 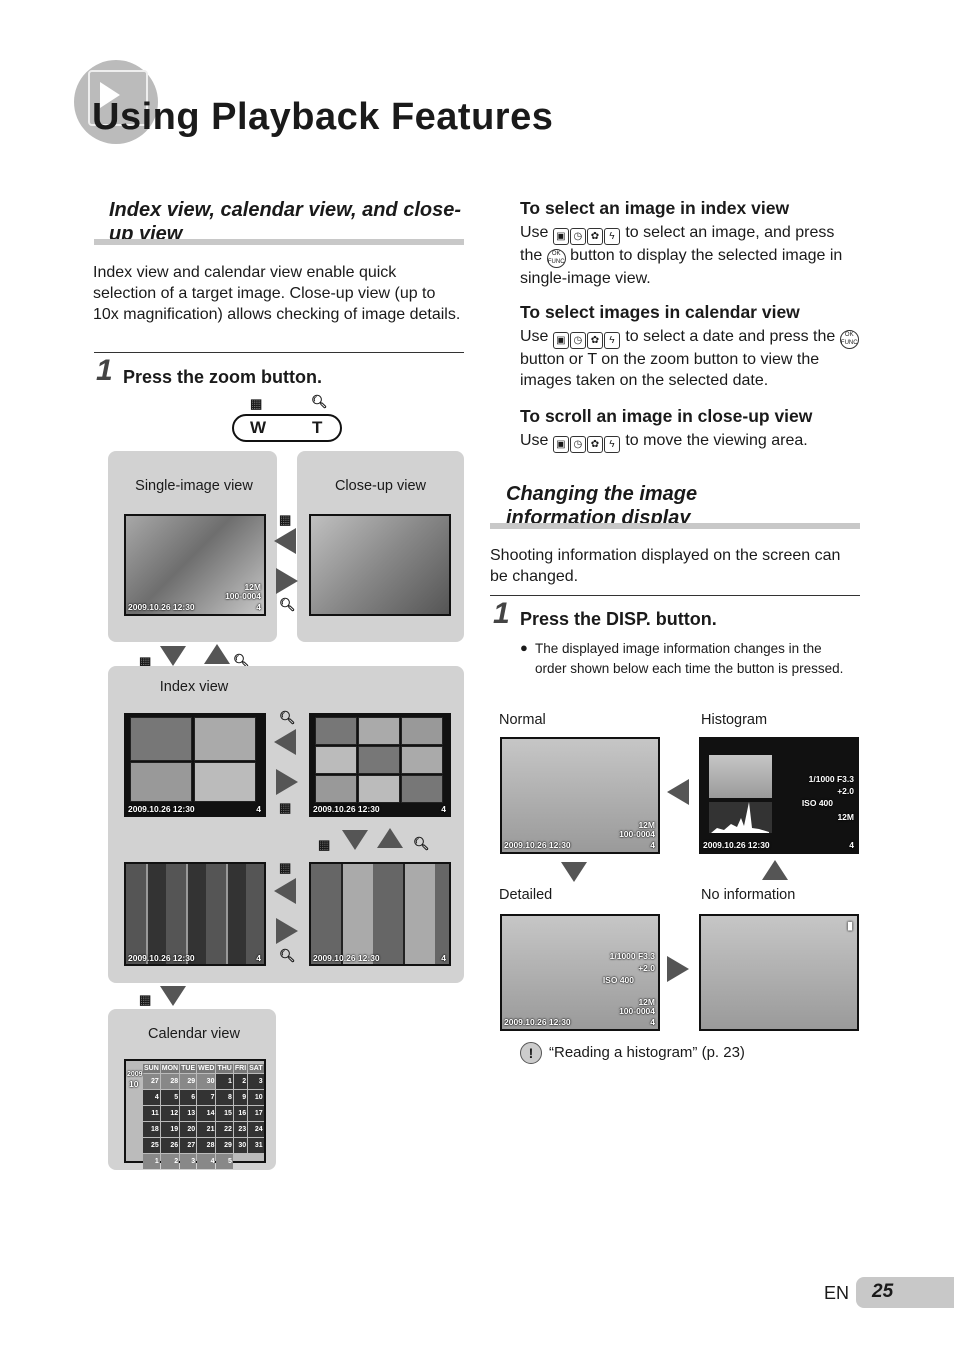 I want to click on index-label: Index view, so click(x=194, y=687).